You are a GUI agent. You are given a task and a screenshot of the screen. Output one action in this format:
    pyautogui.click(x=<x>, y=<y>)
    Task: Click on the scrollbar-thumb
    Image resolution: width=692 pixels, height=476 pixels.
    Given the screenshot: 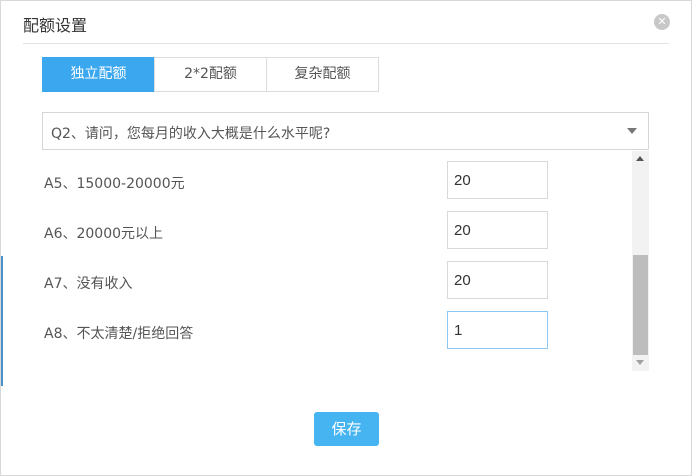 What is the action you would take?
    pyautogui.click(x=640, y=305)
    